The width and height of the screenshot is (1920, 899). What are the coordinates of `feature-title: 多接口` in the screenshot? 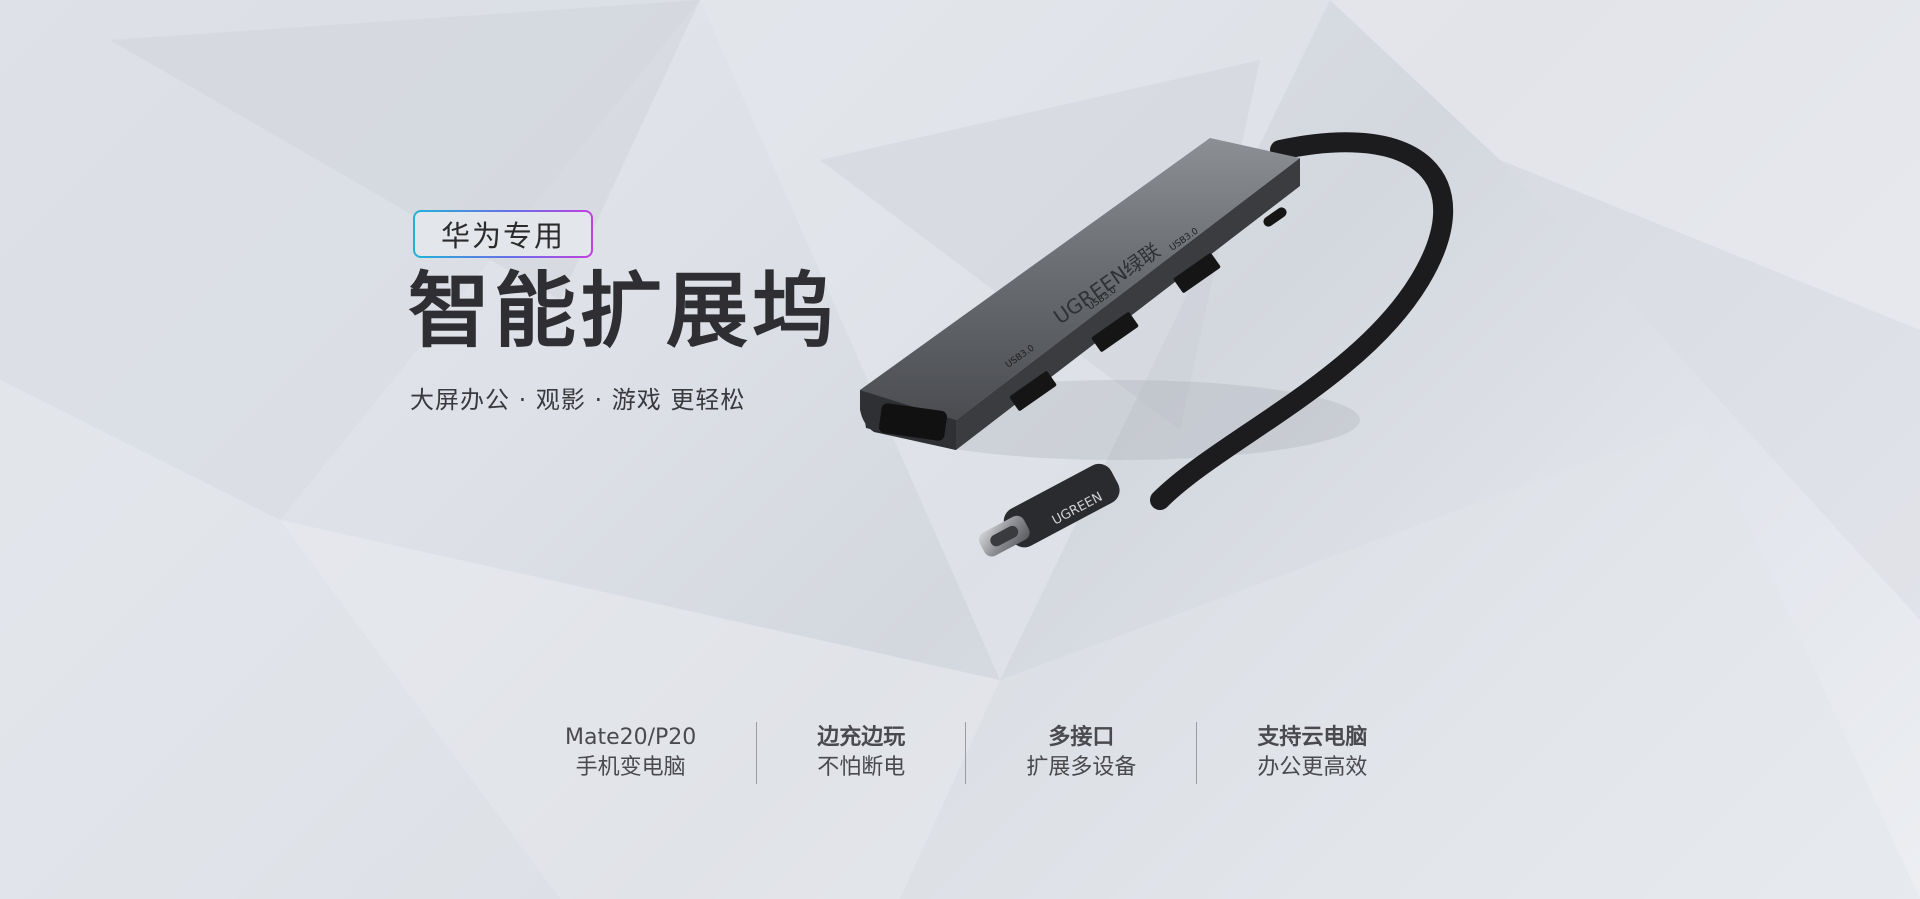 It's located at (1081, 737).